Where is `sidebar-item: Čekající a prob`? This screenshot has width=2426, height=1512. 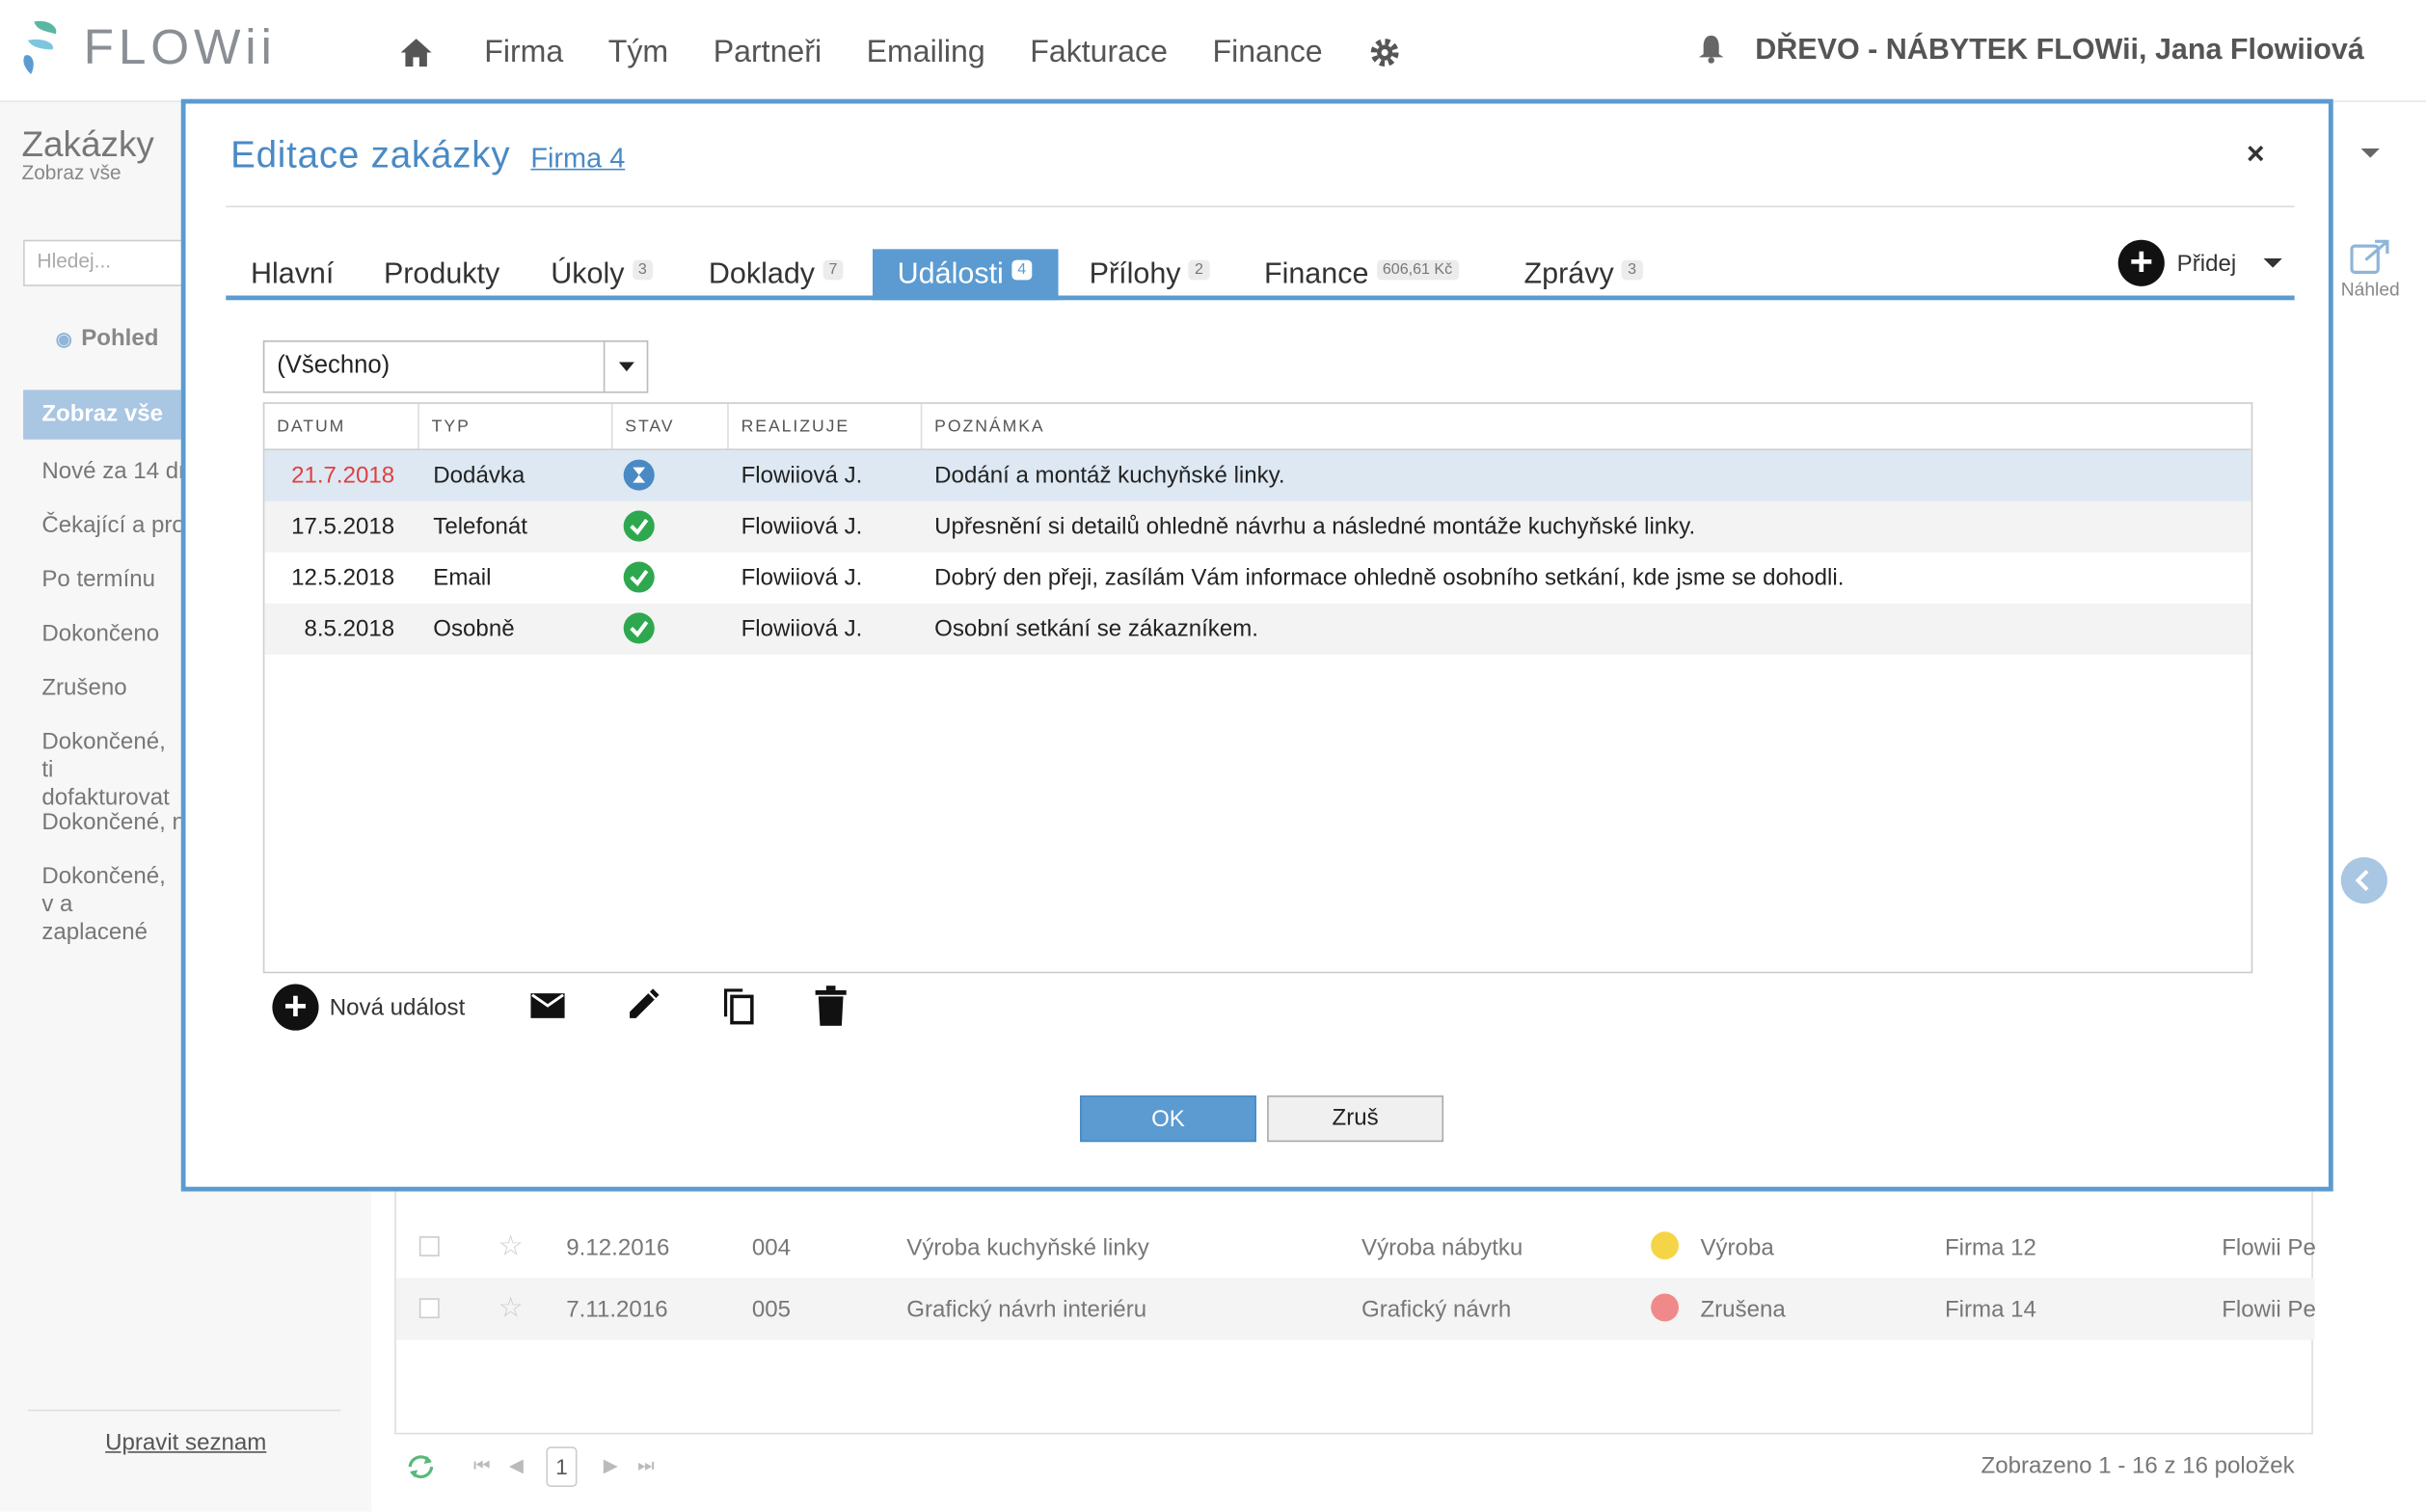 sidebar-item: Čekající a prob is located at coordinates (119, 526).